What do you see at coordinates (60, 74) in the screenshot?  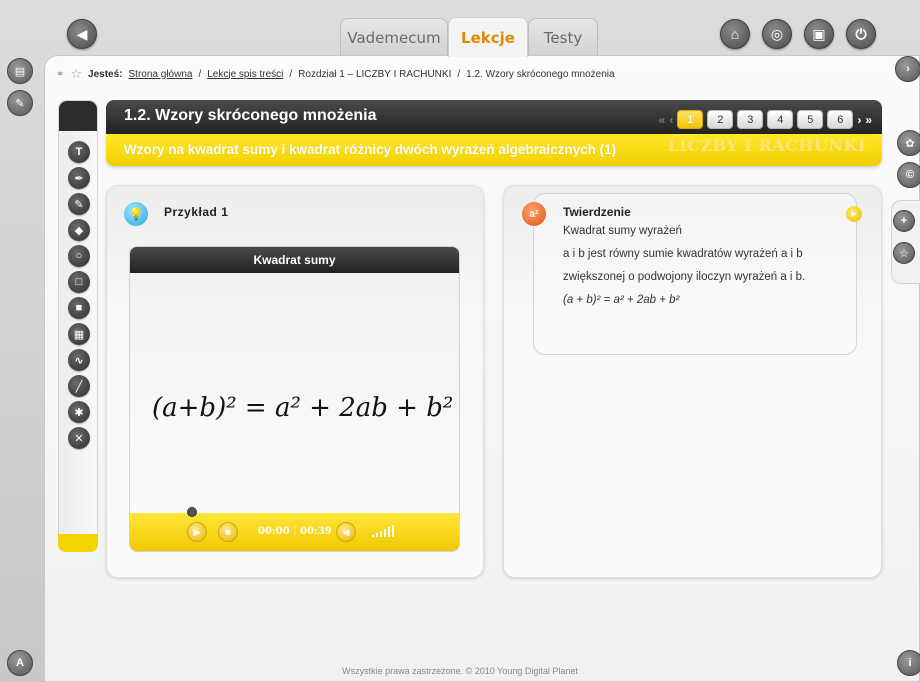 I see `link-icon: ⚭` at bounding box center [60, 74].